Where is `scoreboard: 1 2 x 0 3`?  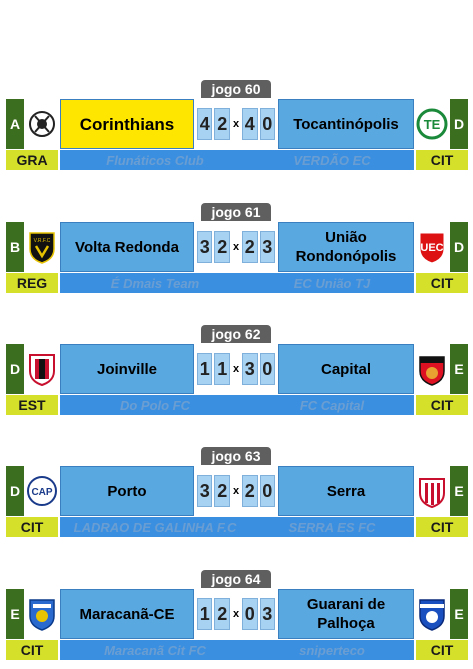
scoreboard: 1 2 x 0 3 is located at coordinates (236, 614).